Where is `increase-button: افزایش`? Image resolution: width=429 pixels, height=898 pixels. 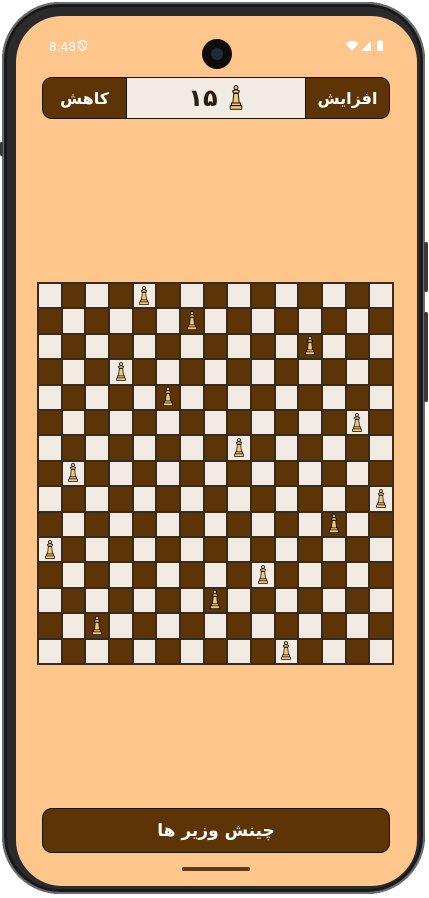 increase-button: افزایش is located at coordinates (347, 98).